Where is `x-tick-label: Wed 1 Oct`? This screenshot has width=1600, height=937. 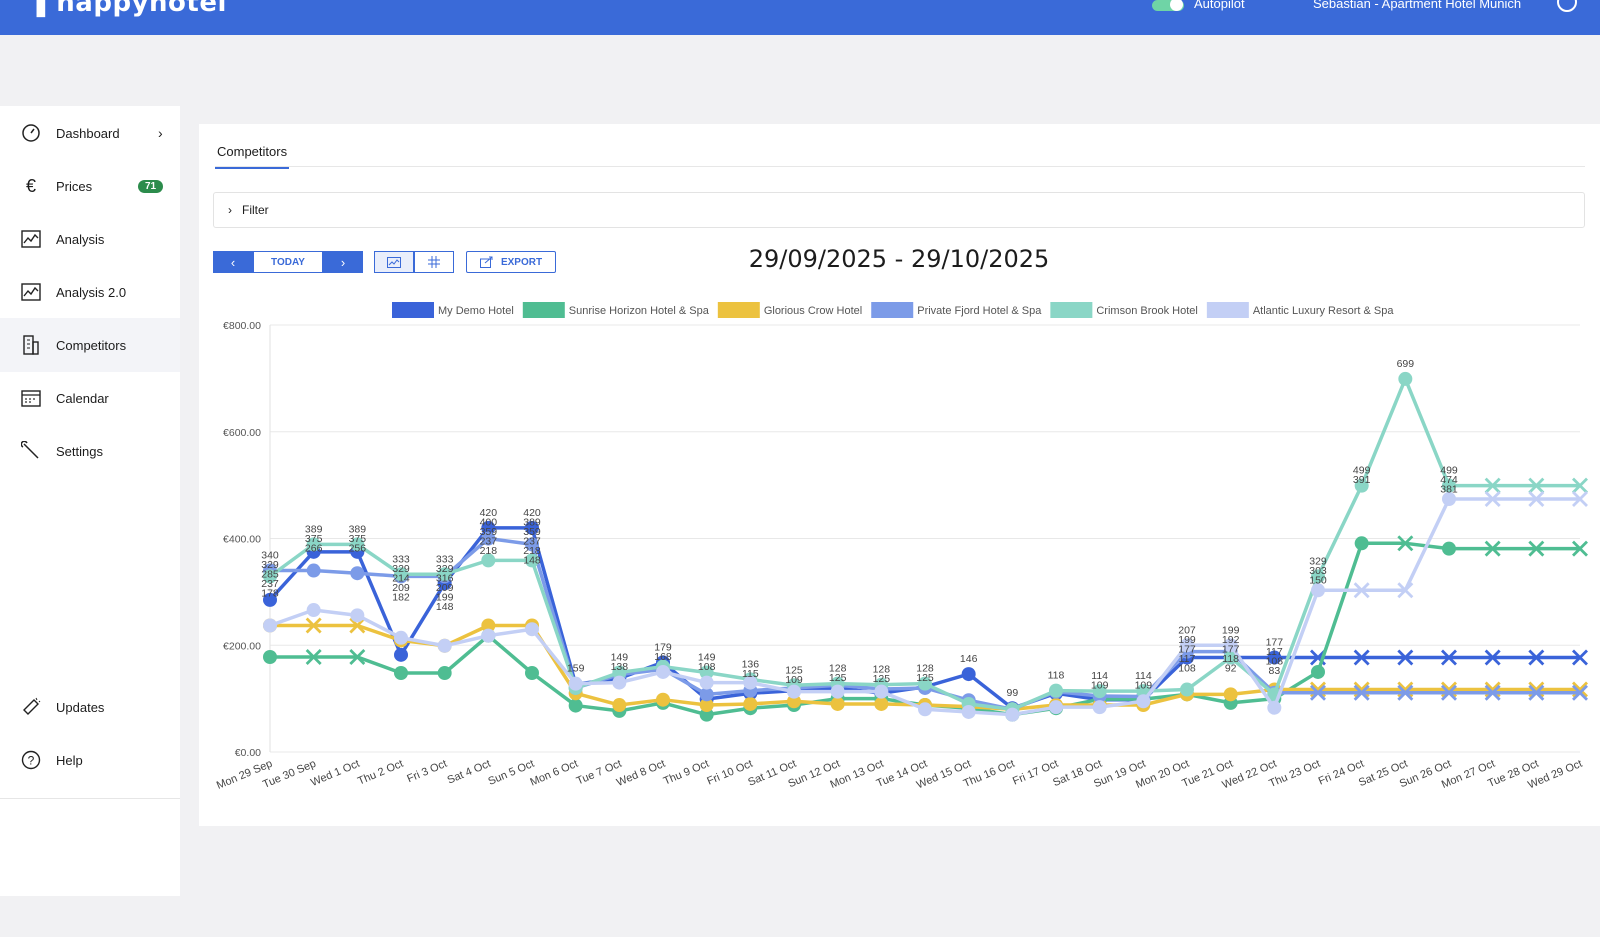 x-tick-label: Wed 1 Oct is located at coordinates (335, 773).